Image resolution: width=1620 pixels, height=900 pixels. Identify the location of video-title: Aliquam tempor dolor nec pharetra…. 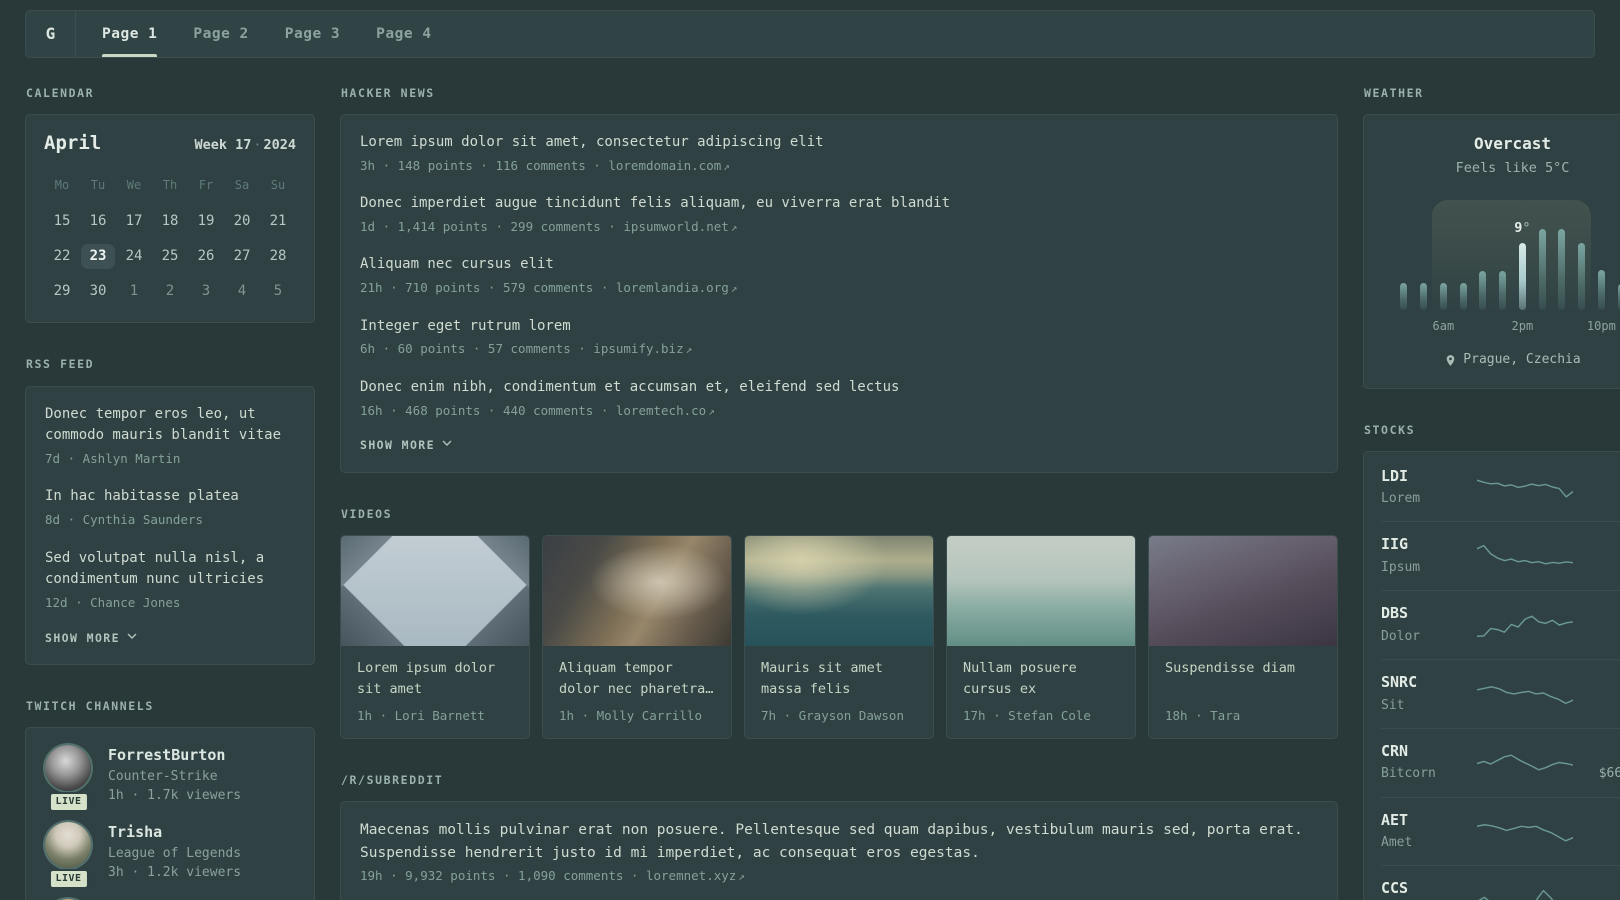
(636, 678).